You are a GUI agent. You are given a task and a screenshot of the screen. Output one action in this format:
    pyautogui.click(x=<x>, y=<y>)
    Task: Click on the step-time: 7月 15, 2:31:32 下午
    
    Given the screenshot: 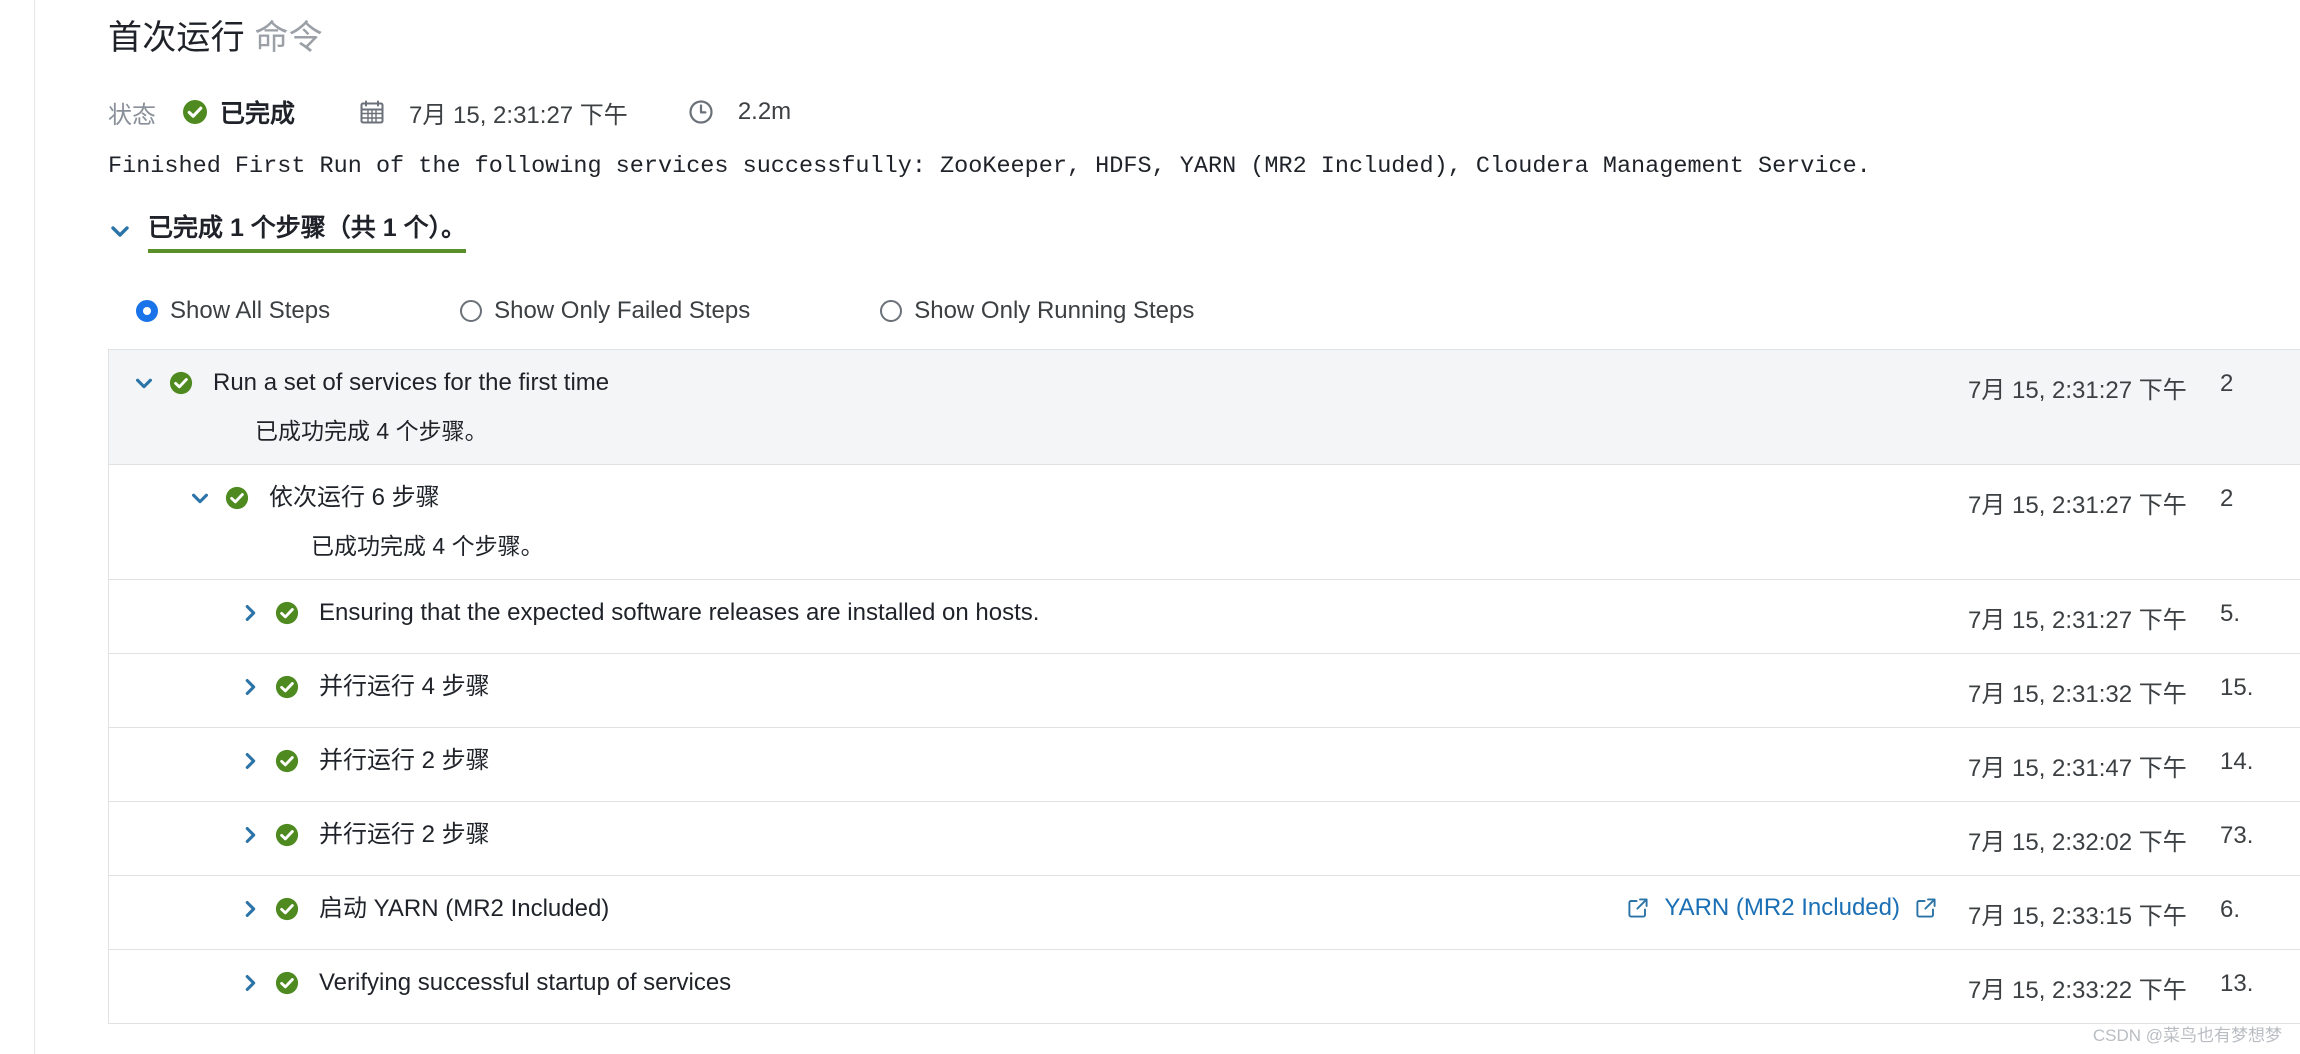 What is the action you would take?
    pyautogui.click(x=2077, y=694)
    